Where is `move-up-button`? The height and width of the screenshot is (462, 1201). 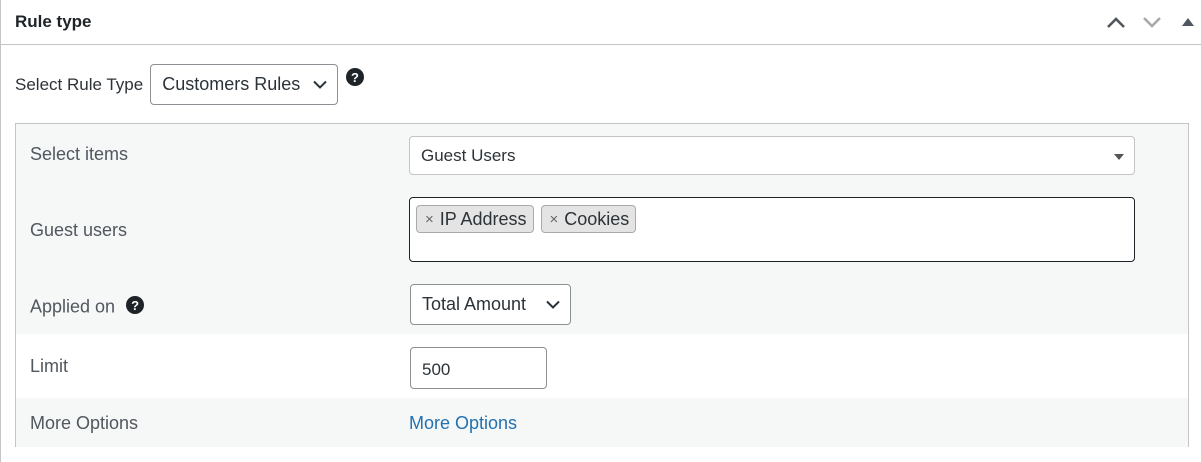
move-up-button is located at coordinates (1116, 22).